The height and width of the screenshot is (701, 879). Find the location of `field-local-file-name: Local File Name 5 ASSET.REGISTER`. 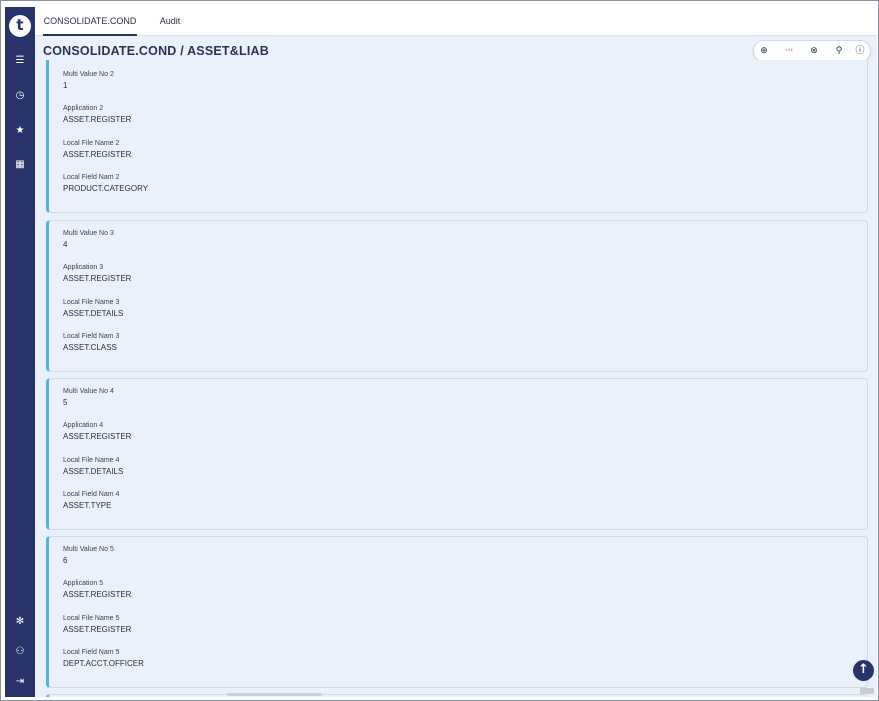

field-local-file-name: Local File Name 5 ASSET.REGISTER is located at coordinates (97, 625).